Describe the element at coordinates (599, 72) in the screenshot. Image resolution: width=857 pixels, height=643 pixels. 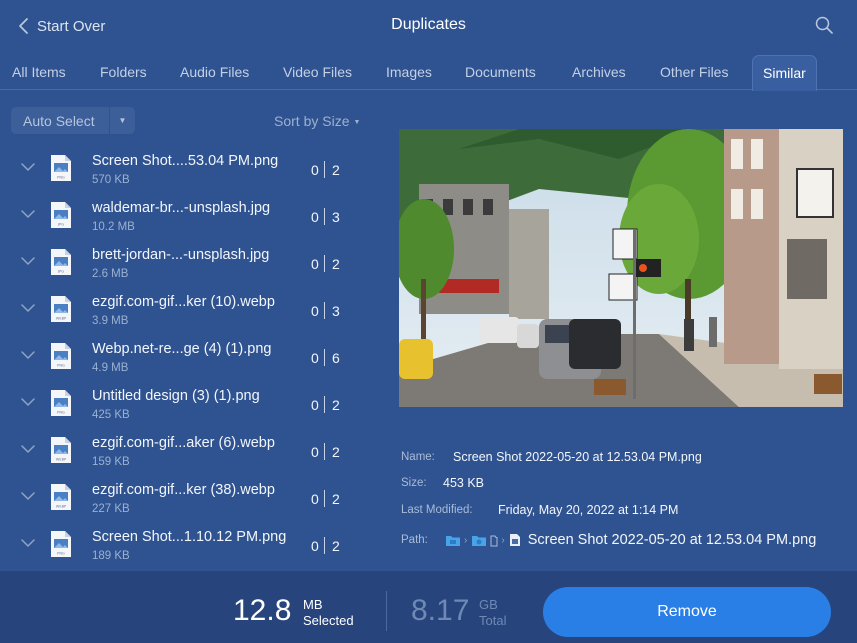
I see `tab-archives: Archives` at that location.